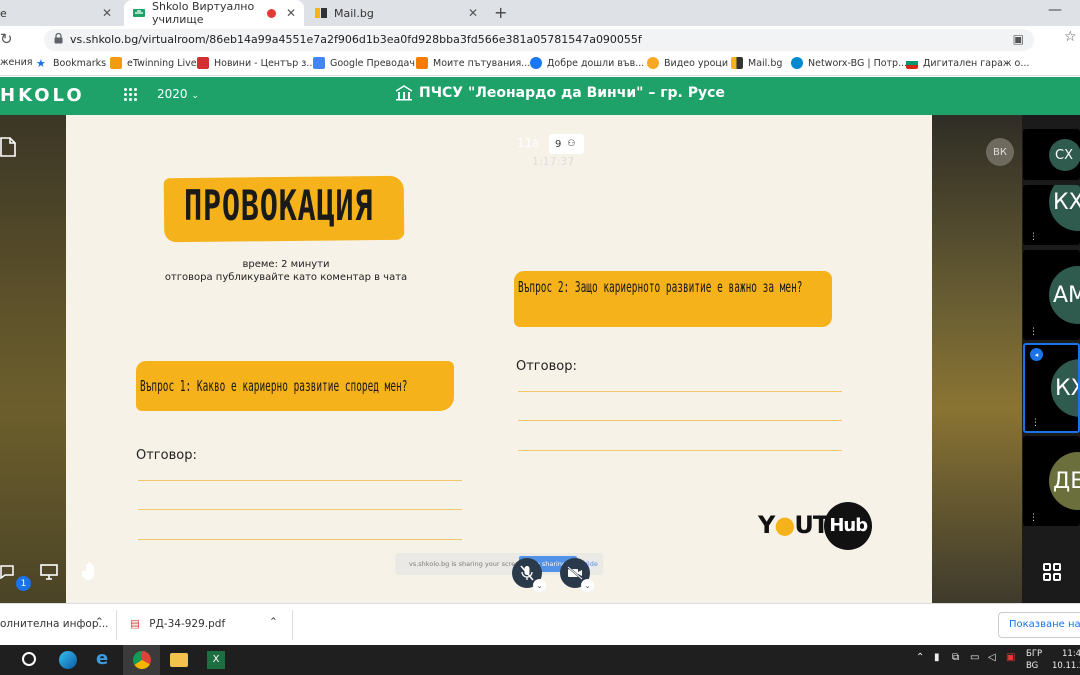 The width and height of the screenshot is (1080, 675). Describe the element at coordinates (974, 658) in the screenshot. I see `battery-icon: ▭` at that location.